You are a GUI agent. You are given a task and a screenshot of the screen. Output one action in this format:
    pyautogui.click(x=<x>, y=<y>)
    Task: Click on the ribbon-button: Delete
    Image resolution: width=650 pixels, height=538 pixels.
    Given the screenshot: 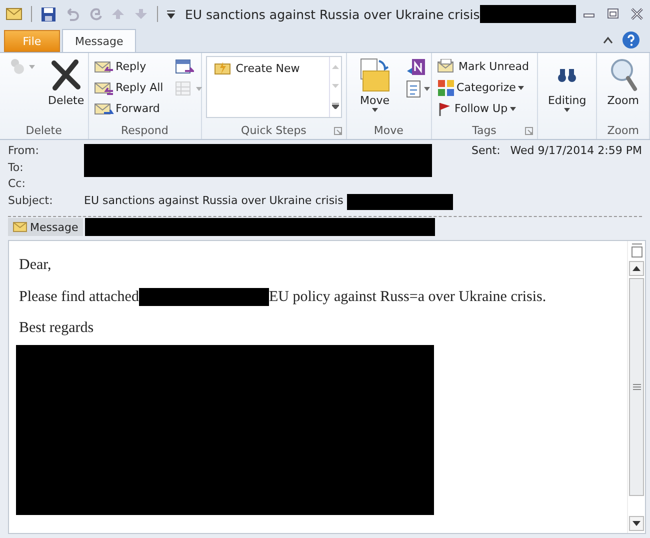 What is the action you would take?
    pyautogui.click(x=66, y=89)
    